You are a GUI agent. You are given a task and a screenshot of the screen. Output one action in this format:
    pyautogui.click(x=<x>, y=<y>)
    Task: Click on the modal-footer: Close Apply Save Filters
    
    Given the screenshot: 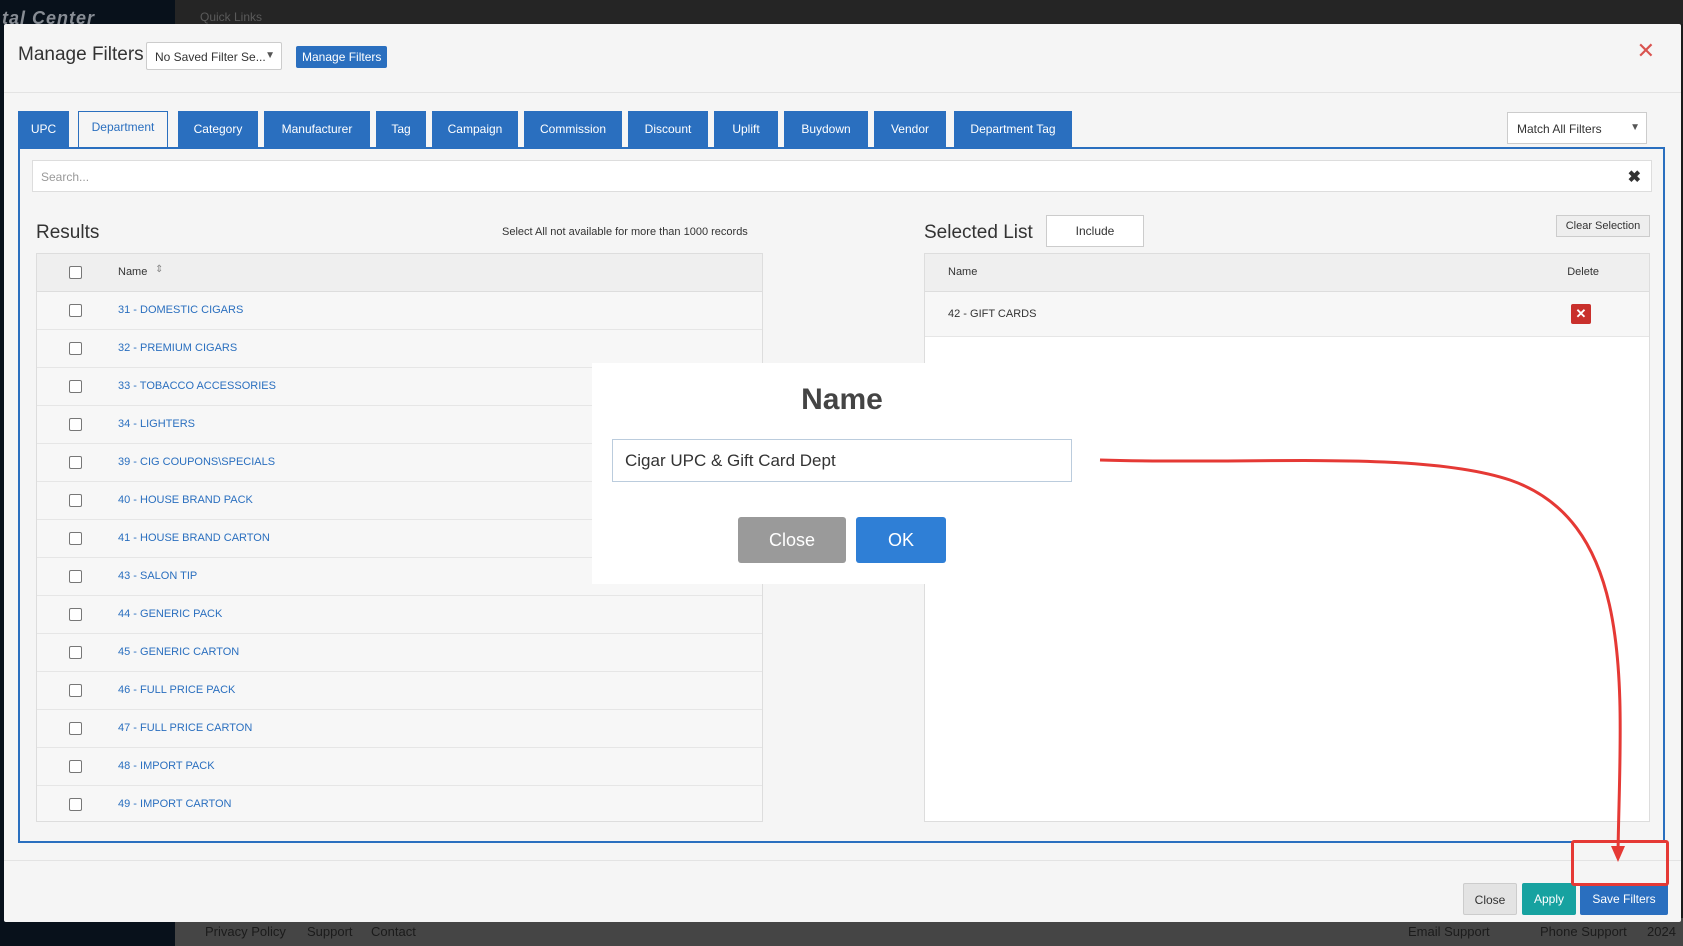 What is the action you would take?
    pyautogui.click(x=842, y=891)
    